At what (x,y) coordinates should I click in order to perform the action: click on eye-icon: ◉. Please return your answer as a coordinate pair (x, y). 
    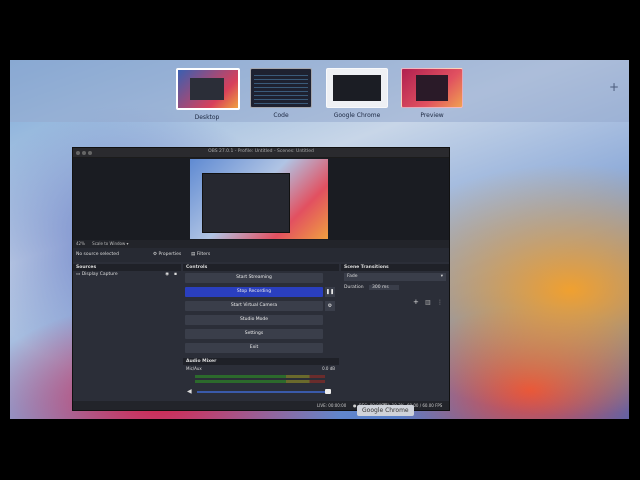
    Looking at the image, I should click on (167, 275).